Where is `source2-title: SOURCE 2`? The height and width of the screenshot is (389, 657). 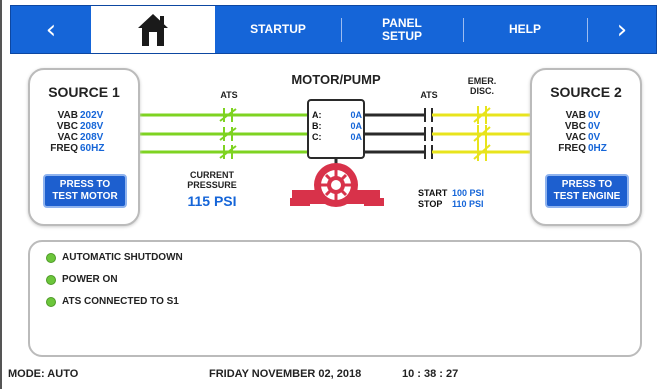
source2-title: SOURCE 2 is located at coordinates (586, 92).